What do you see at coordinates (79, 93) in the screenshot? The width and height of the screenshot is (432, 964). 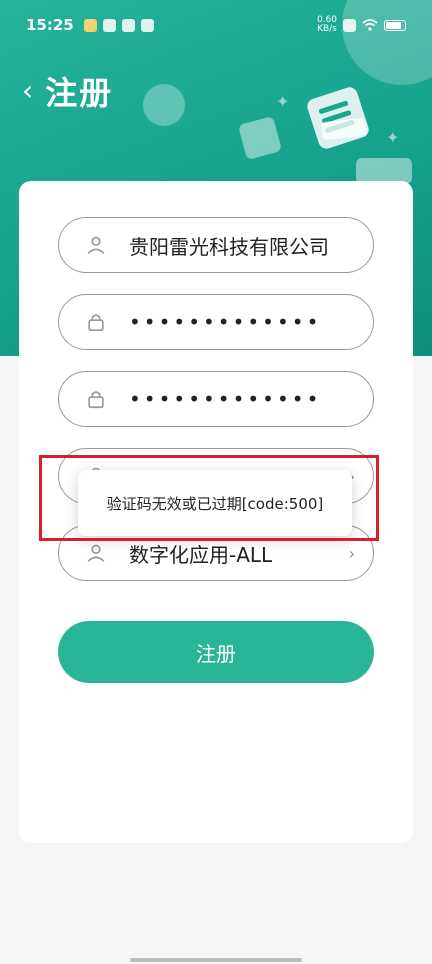 I see `page-title: 注册` at bounding box center [79, 93].